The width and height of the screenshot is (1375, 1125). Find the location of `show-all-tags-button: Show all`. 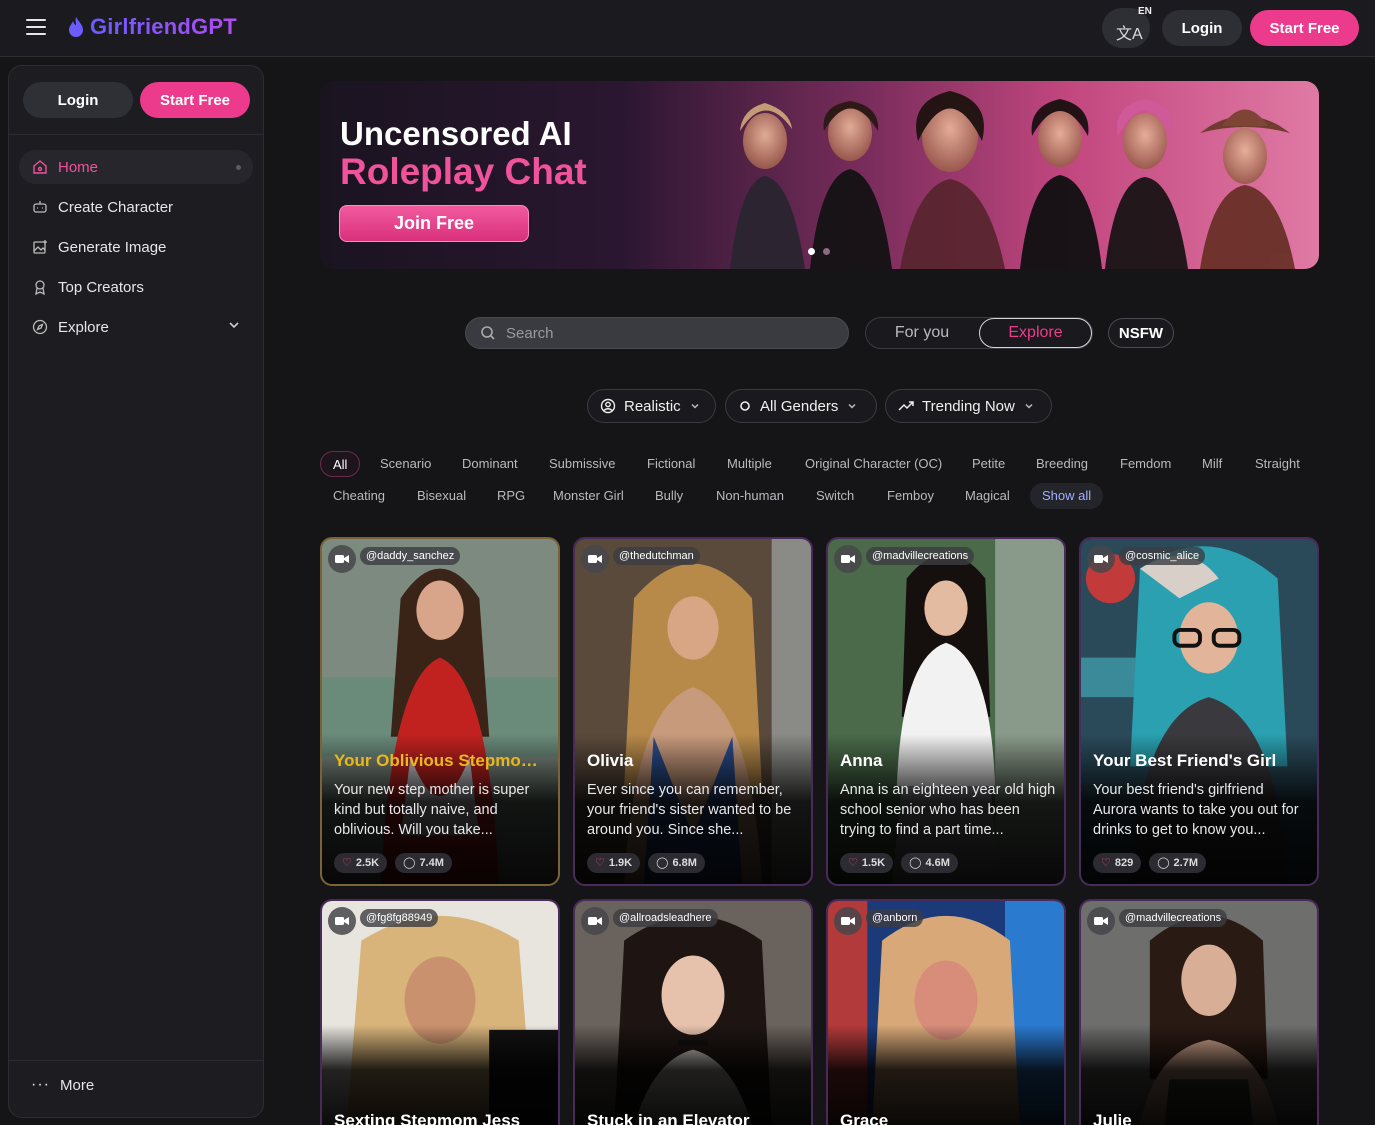

show-all-tags-button: Show all is located at coordinates (1067, 496).